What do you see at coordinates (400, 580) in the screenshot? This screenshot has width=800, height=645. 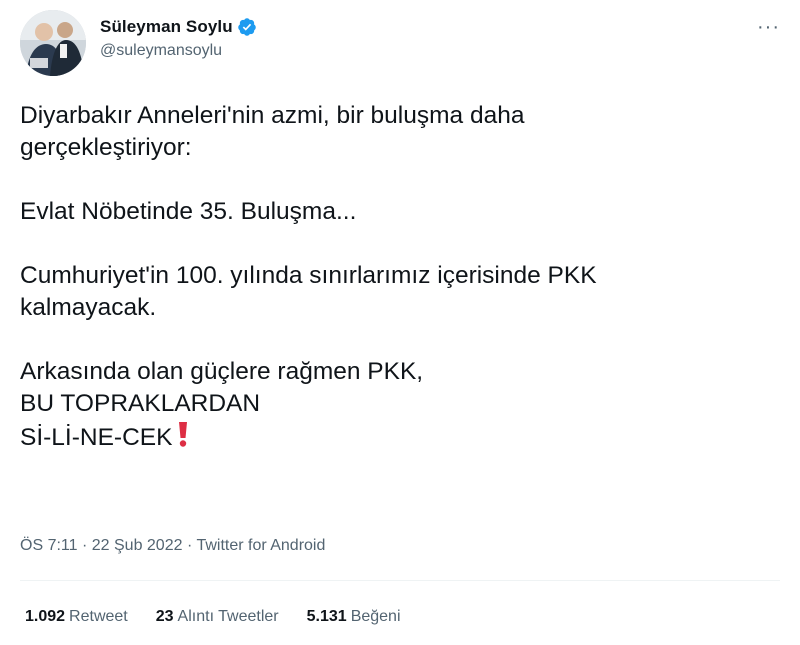 I see `divider` at bounding box center [400, 580].